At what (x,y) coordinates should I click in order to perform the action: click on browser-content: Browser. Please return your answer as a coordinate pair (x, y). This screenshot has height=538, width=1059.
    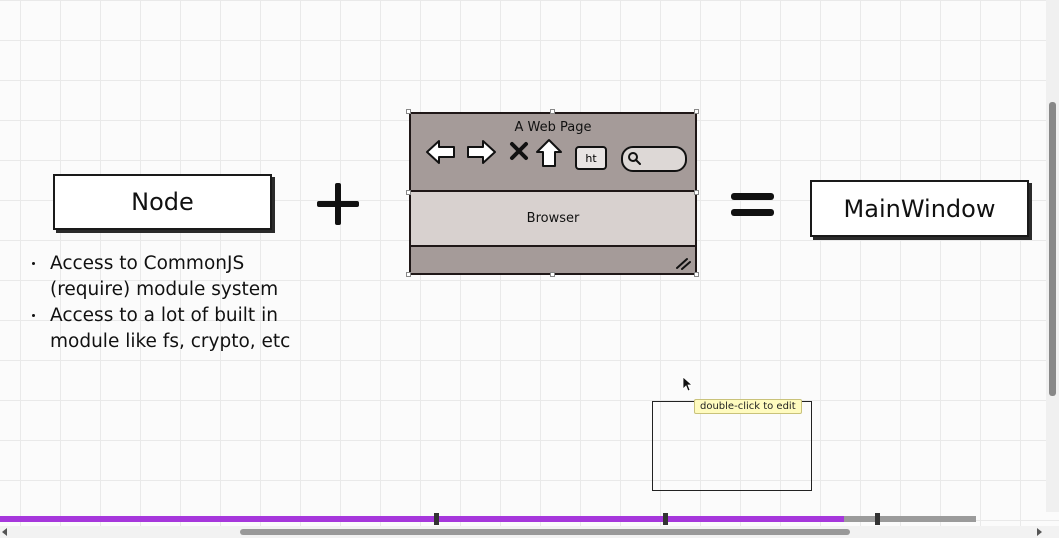
    Looking at the image, I should click on (553, 218).